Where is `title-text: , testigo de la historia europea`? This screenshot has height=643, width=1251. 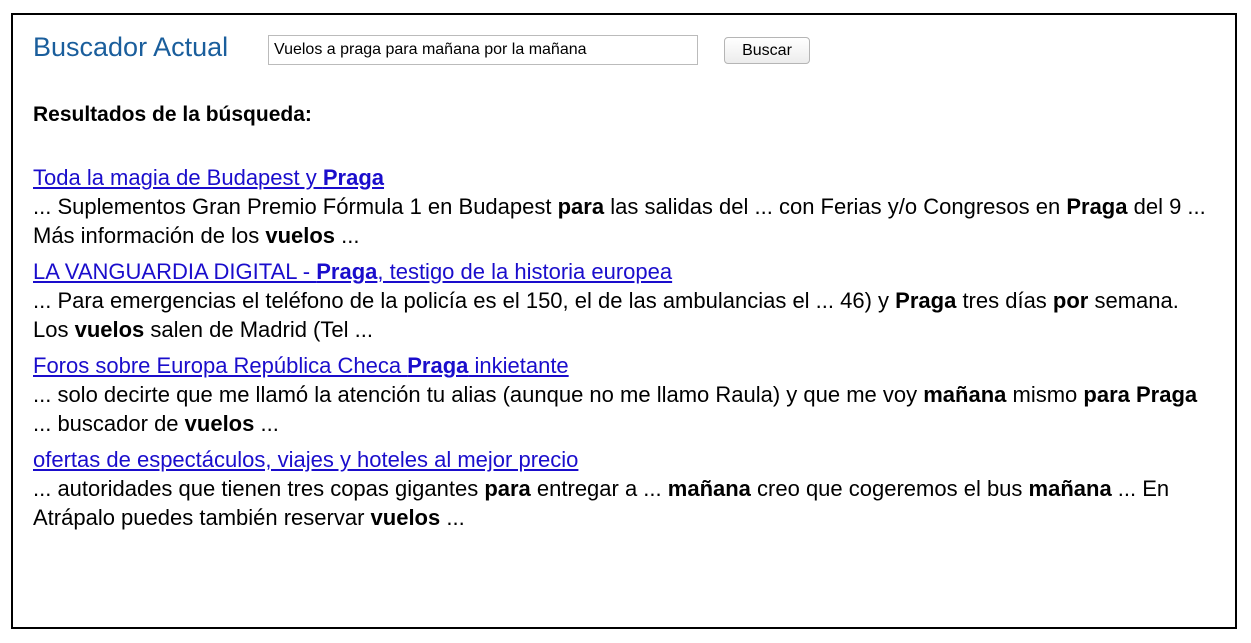
title-text: , testigo de la historia europea is located at coordinates (525, 271).